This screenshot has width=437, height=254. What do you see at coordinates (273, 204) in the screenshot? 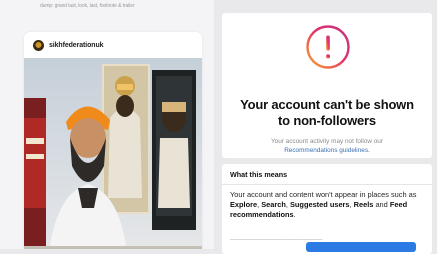
I see `search-highlight: Search` at bounding box center [273, 204].